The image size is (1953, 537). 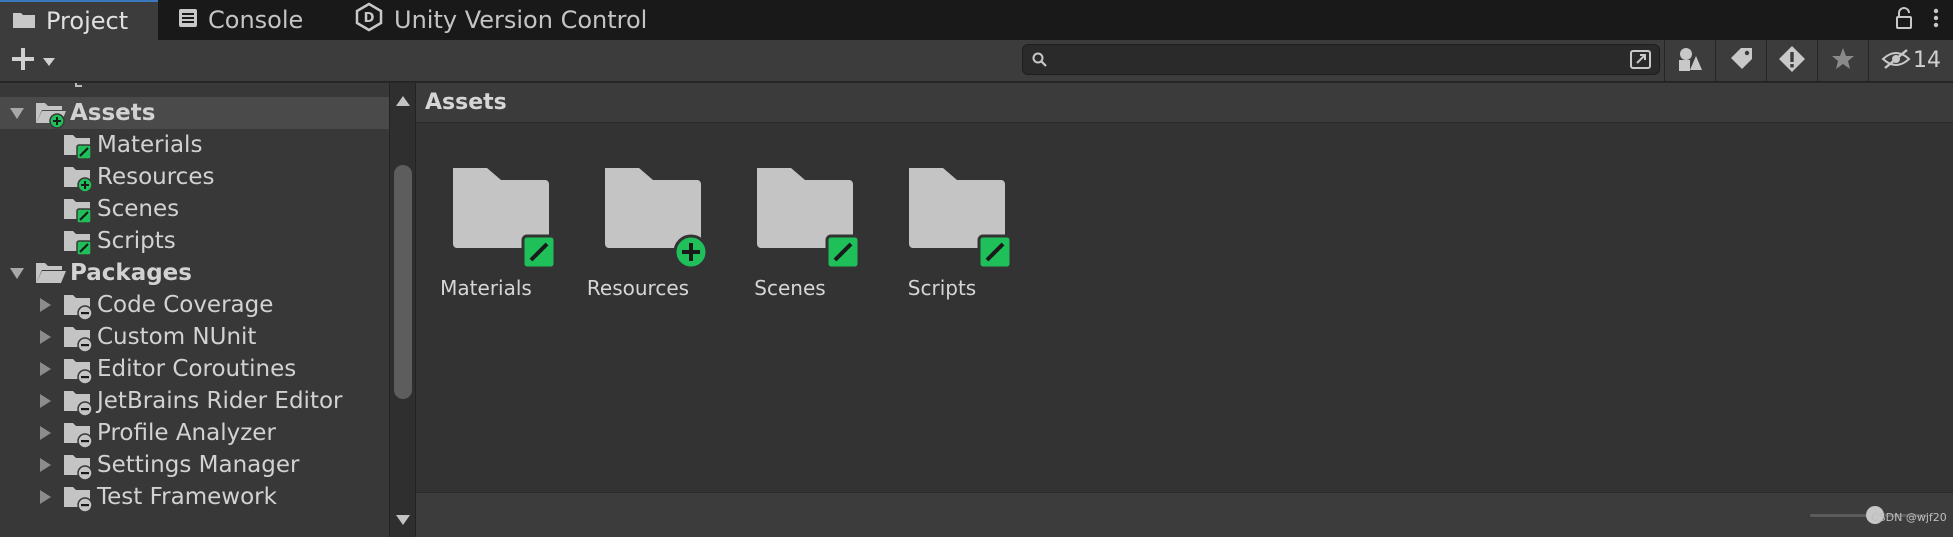 What do you see at coordinates (1927, 60) in the screenshot?
I see `hidden-packages-count: 14` at bounding box center [1927, 60].